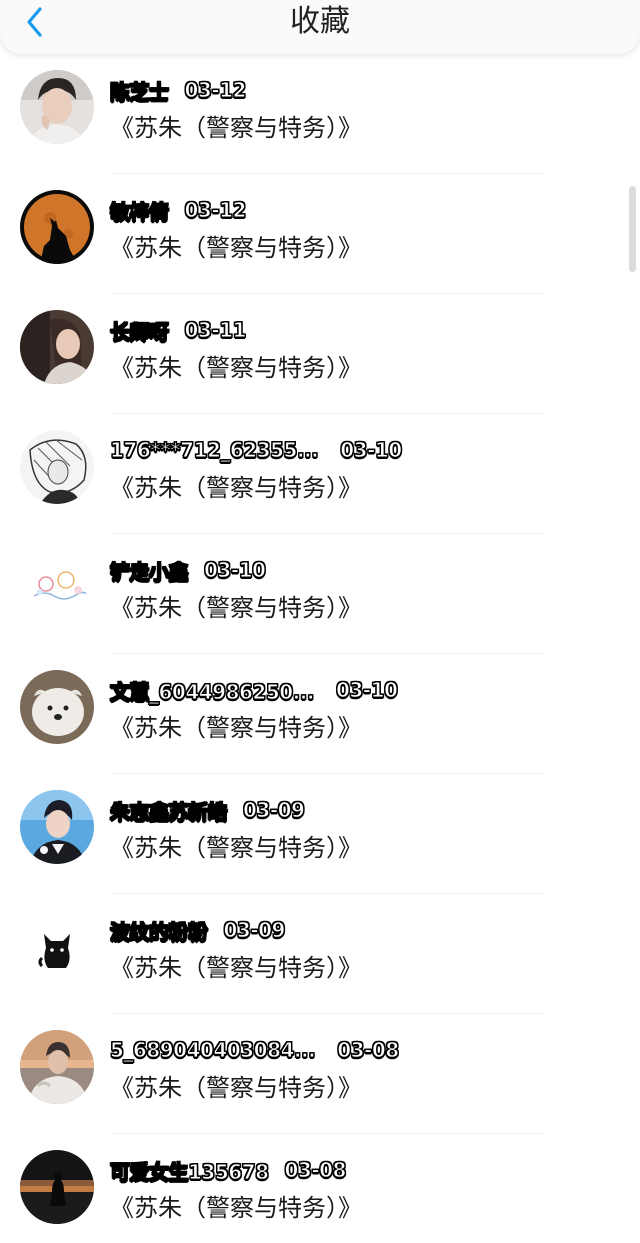 The image size is (640, 1243). I want to click on portrait-photo-image, so click(57, 107).